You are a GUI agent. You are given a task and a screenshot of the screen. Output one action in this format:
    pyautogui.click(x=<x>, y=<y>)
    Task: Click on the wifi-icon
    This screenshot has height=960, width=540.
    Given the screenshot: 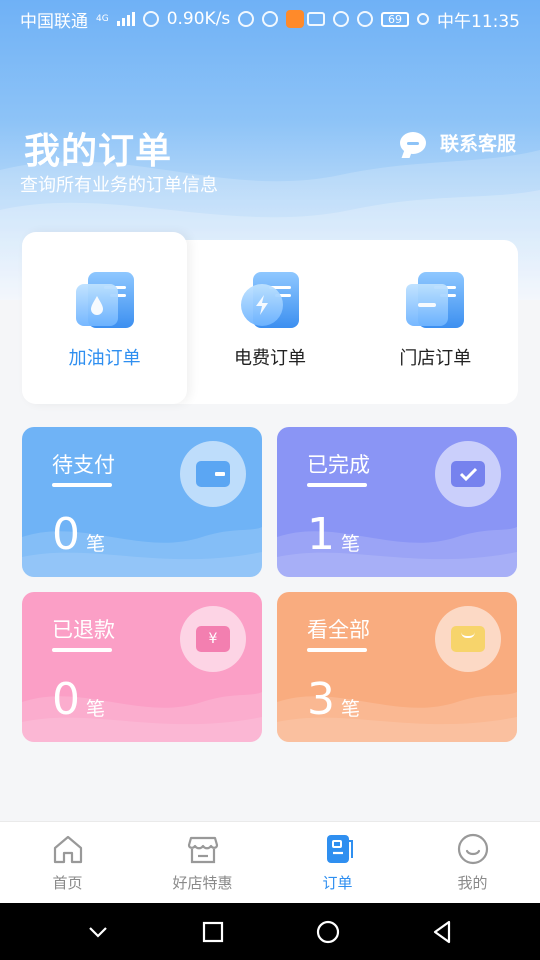 What is the action you would take?
    pyautogui.click(x=150, y=19)
    